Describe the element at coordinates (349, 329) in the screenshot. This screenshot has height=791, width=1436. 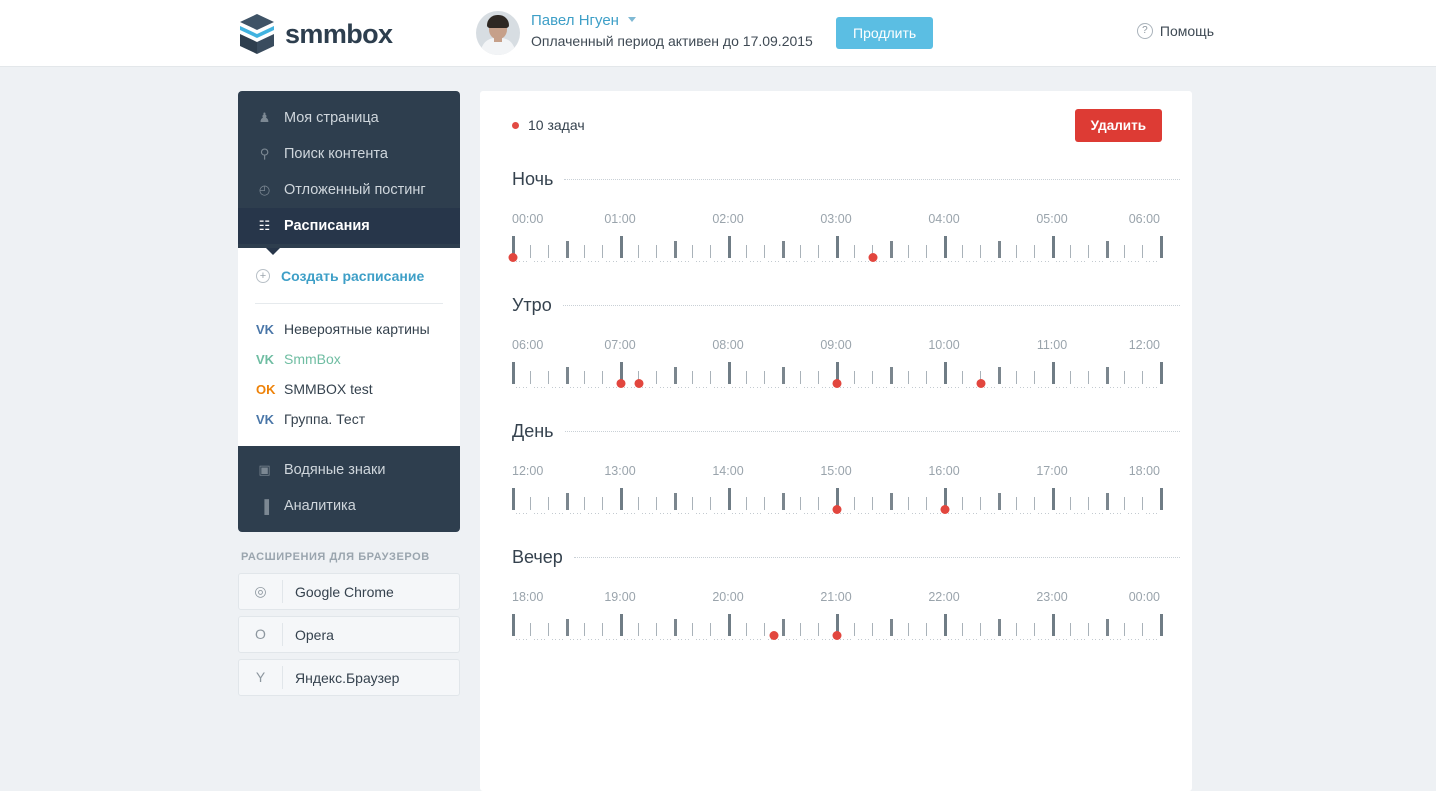
I see `sidebar-group-1: VK Невероятные картины` at that location.